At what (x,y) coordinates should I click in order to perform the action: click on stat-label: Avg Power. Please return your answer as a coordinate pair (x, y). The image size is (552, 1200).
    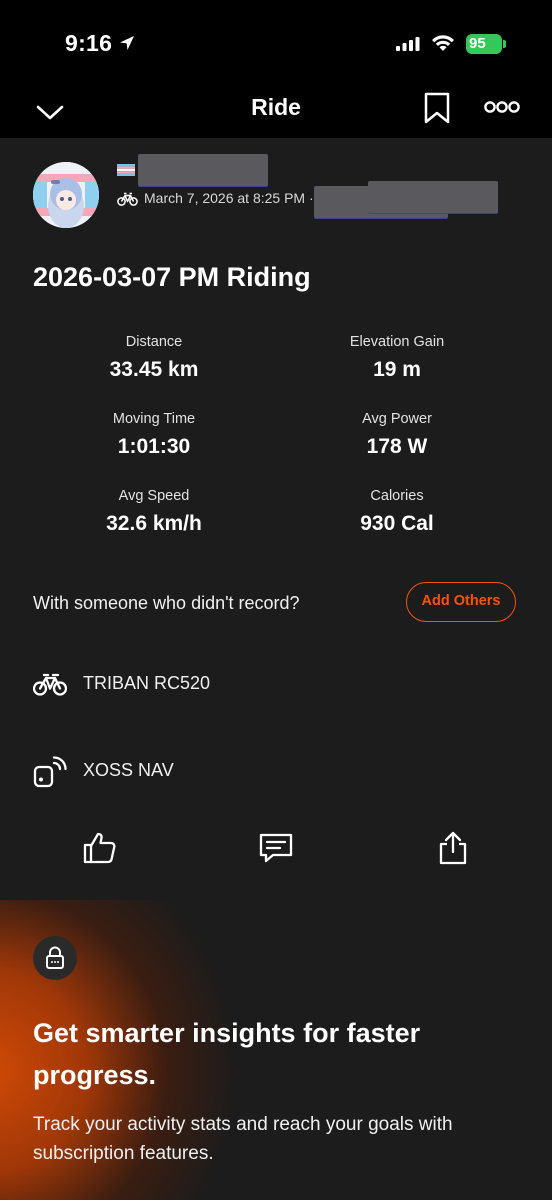
    Looking at the image, I should click on (397, 419).